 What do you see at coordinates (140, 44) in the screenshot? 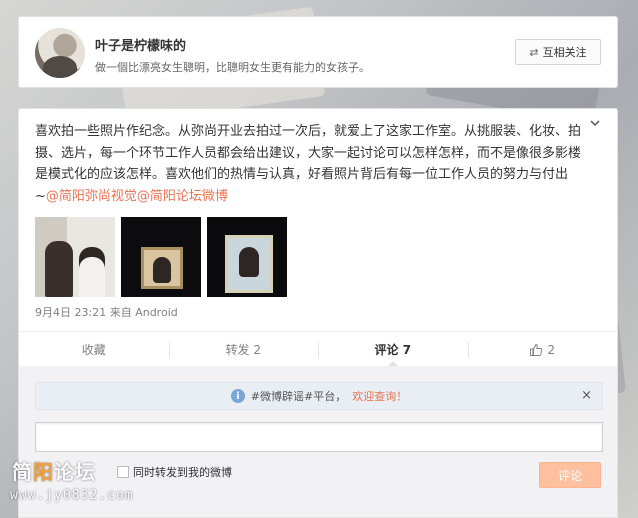
I see `profile-name: 叶子是柠檬味的` at bounding box center [140, 44].